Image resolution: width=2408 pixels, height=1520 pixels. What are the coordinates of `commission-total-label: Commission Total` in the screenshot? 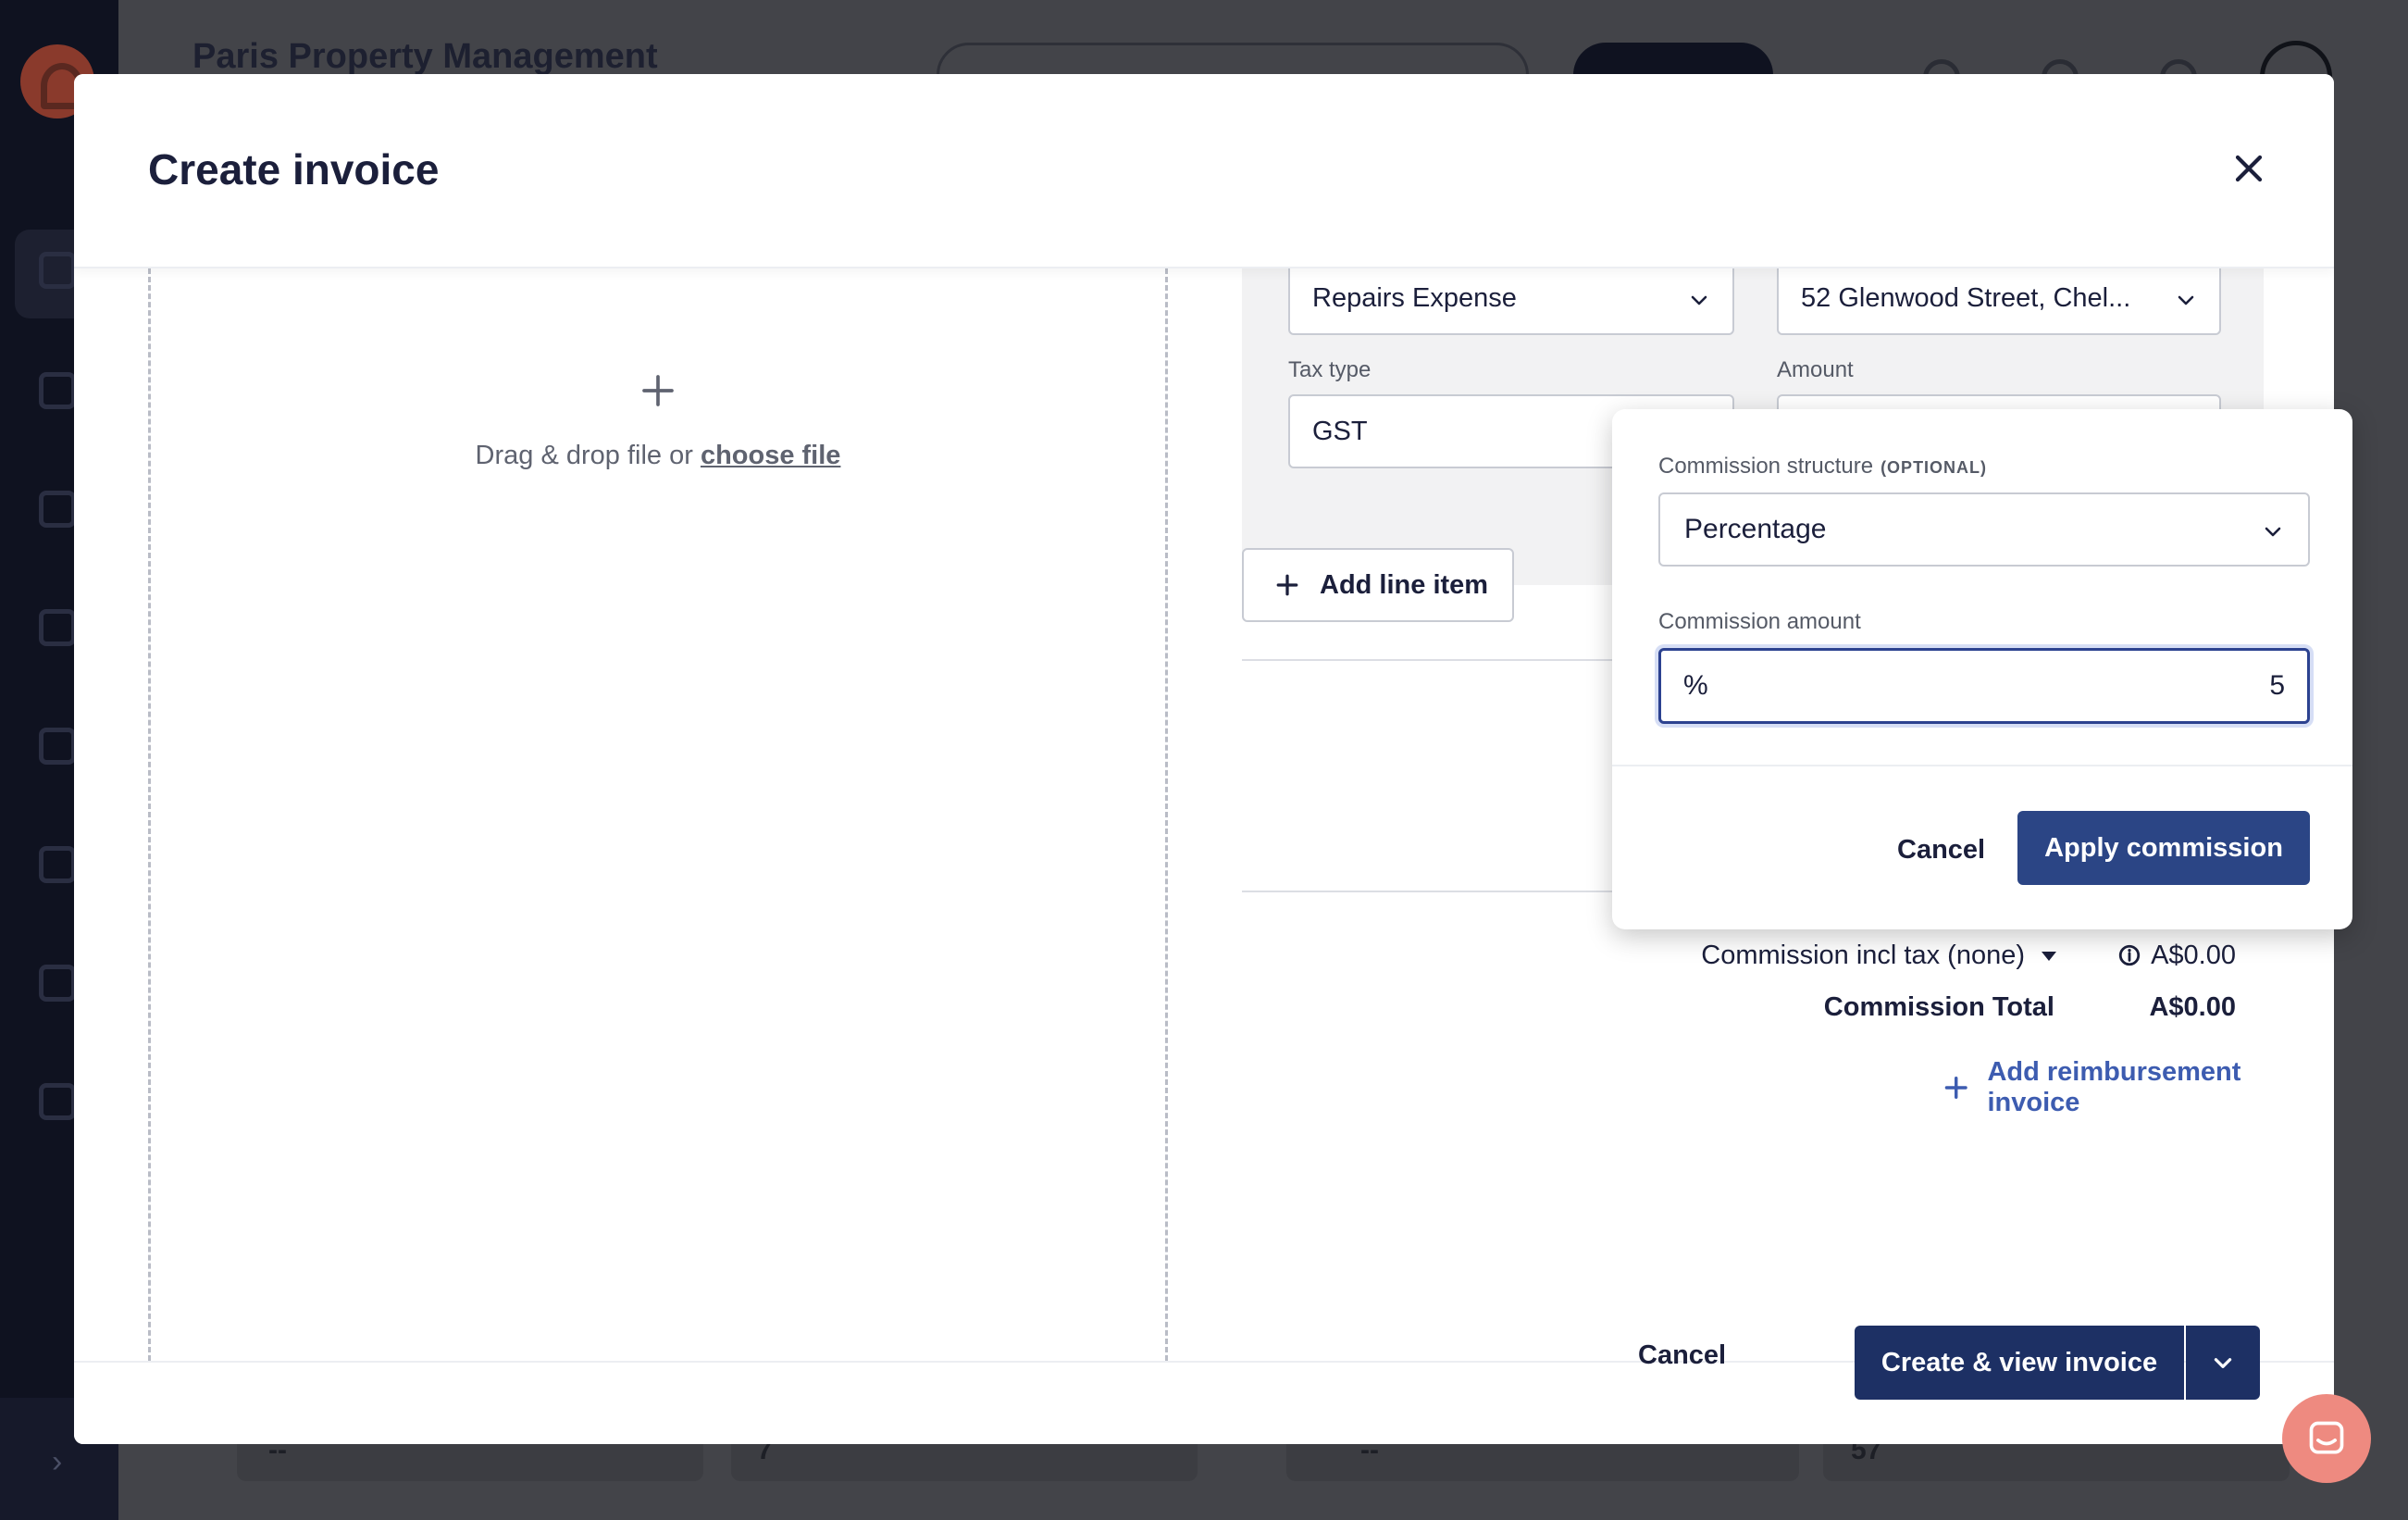 It's located at (1938, 1007).